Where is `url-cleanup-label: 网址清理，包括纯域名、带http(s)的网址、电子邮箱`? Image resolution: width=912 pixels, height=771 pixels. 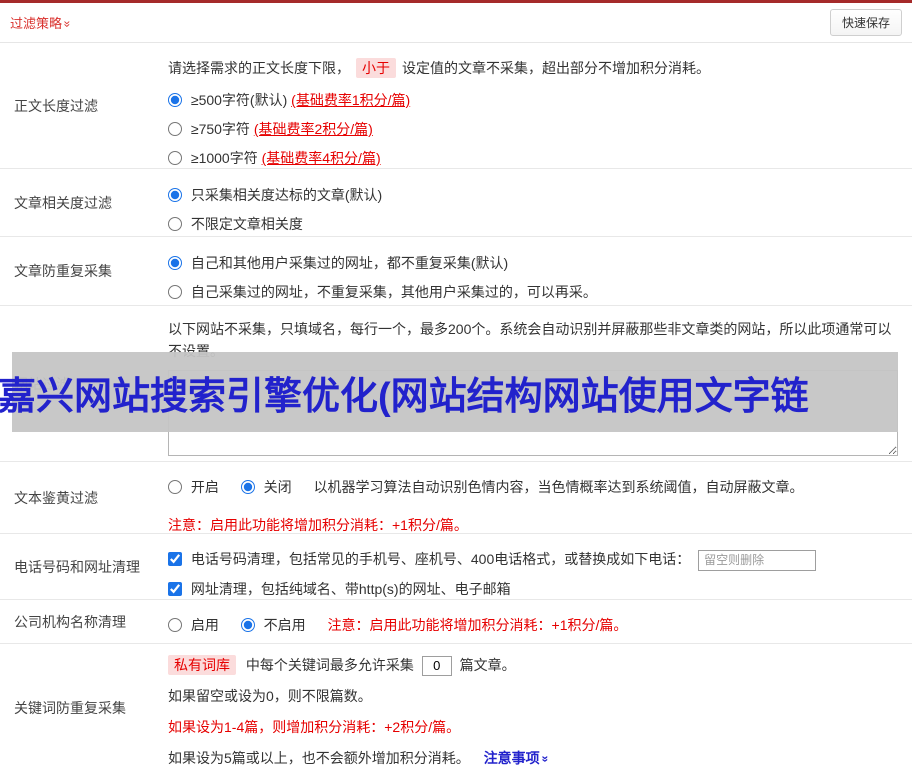 url-cleanup-label: 网址清理，包括纯域名、带http(s)的网址、电子邮箱 is located at coordinates (350, 589).